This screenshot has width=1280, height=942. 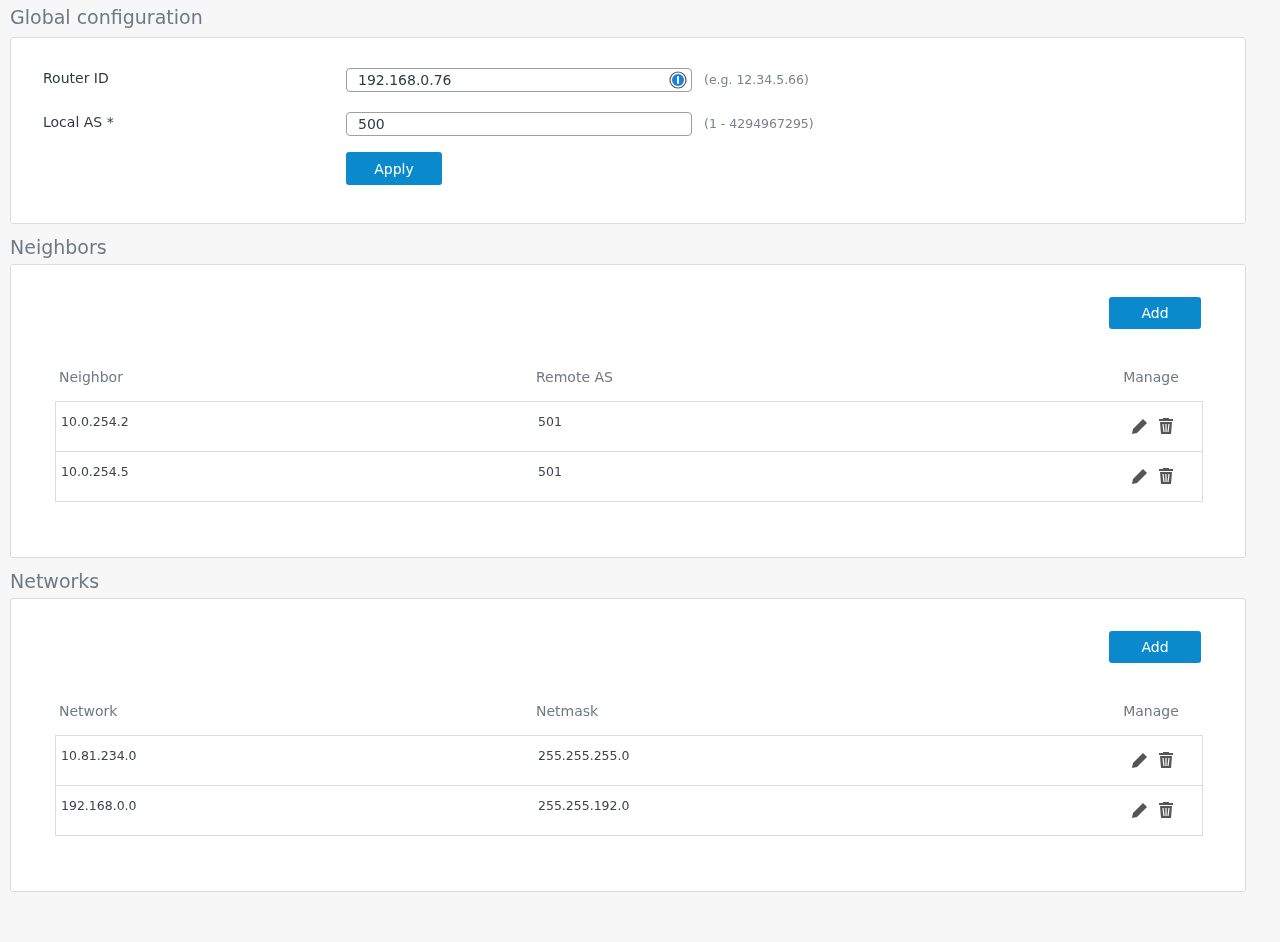 I want to click on section-title: Neighbors, so click(x=59, y=247).